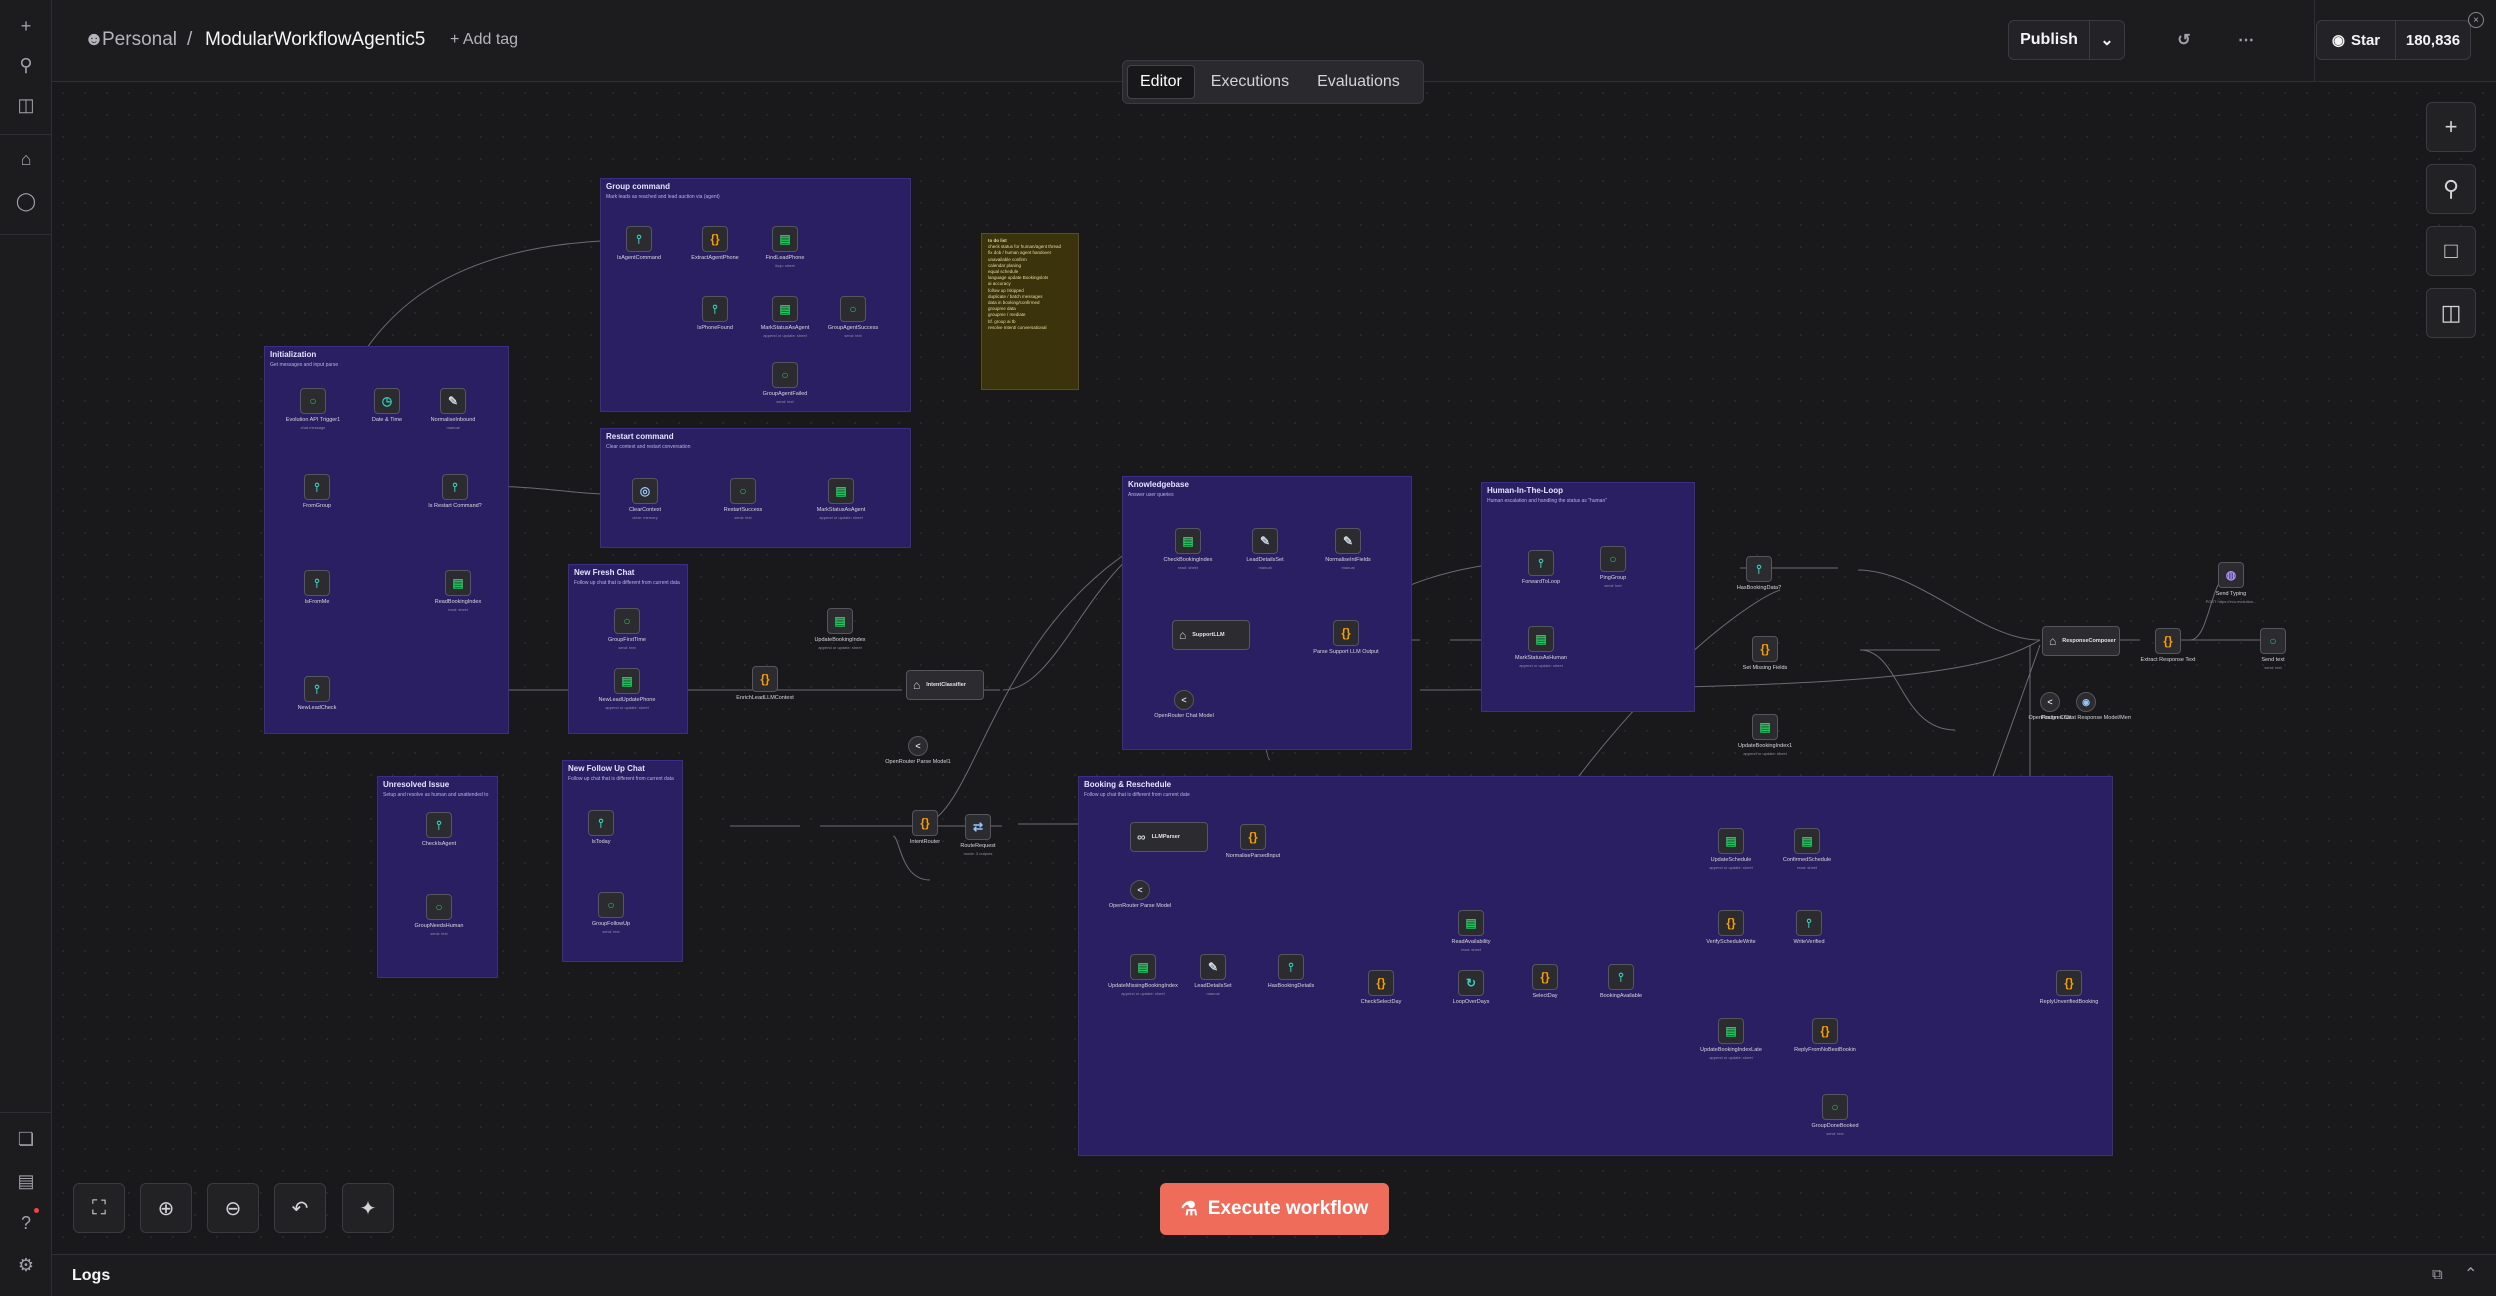 This screenshot has height=1296, width=2496. What do you see at coordinates (1161, 82) in the screenshot?
I see `tab-editor: Editor` at bounding box center [1161, 82].